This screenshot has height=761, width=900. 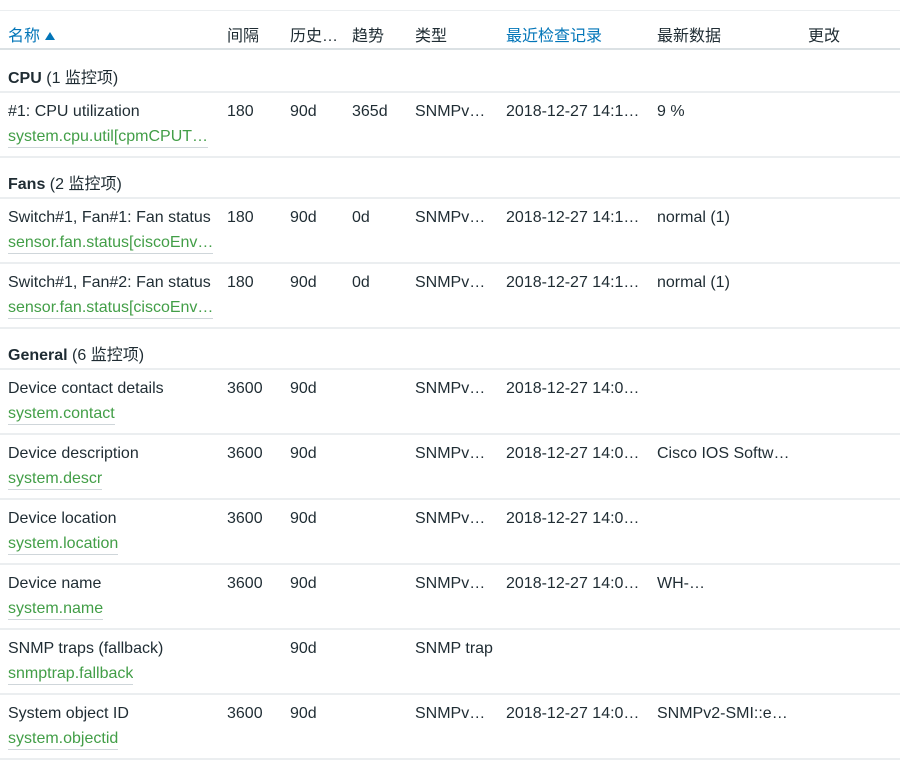 I want to click on item-key-link: system.objectid, so click(x=63, y=740).